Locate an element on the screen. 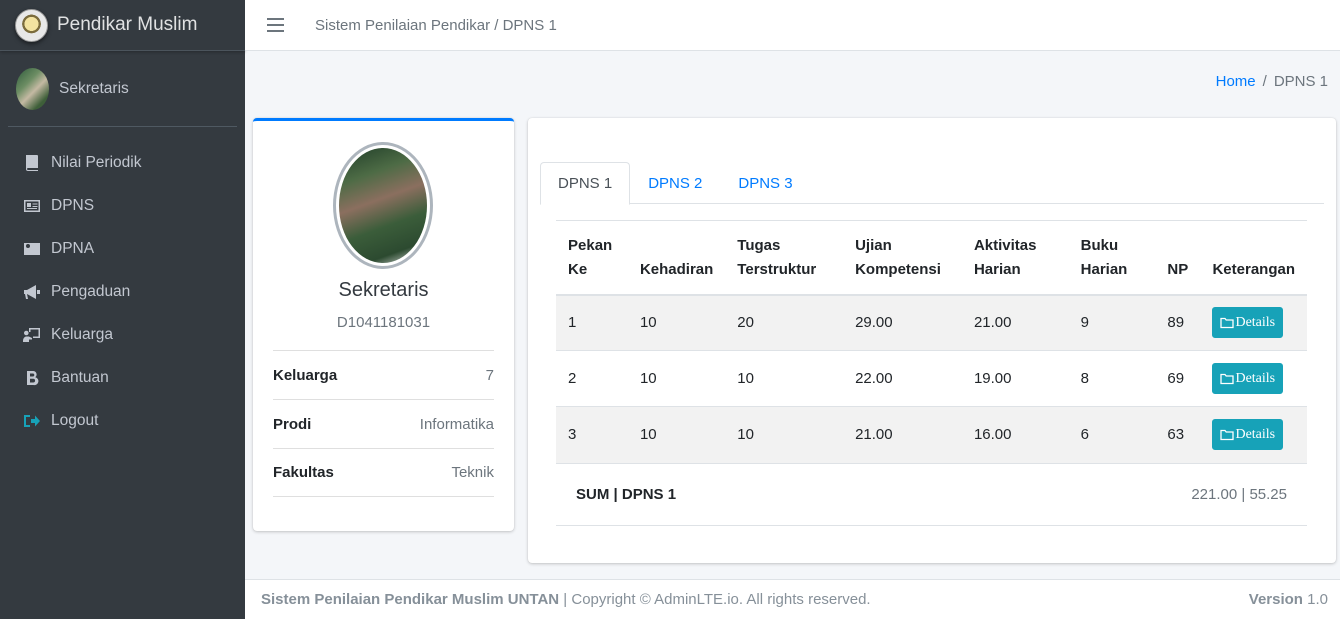  profile-row-prodi: Prodi Informatika is located at coordinates (383, 423).